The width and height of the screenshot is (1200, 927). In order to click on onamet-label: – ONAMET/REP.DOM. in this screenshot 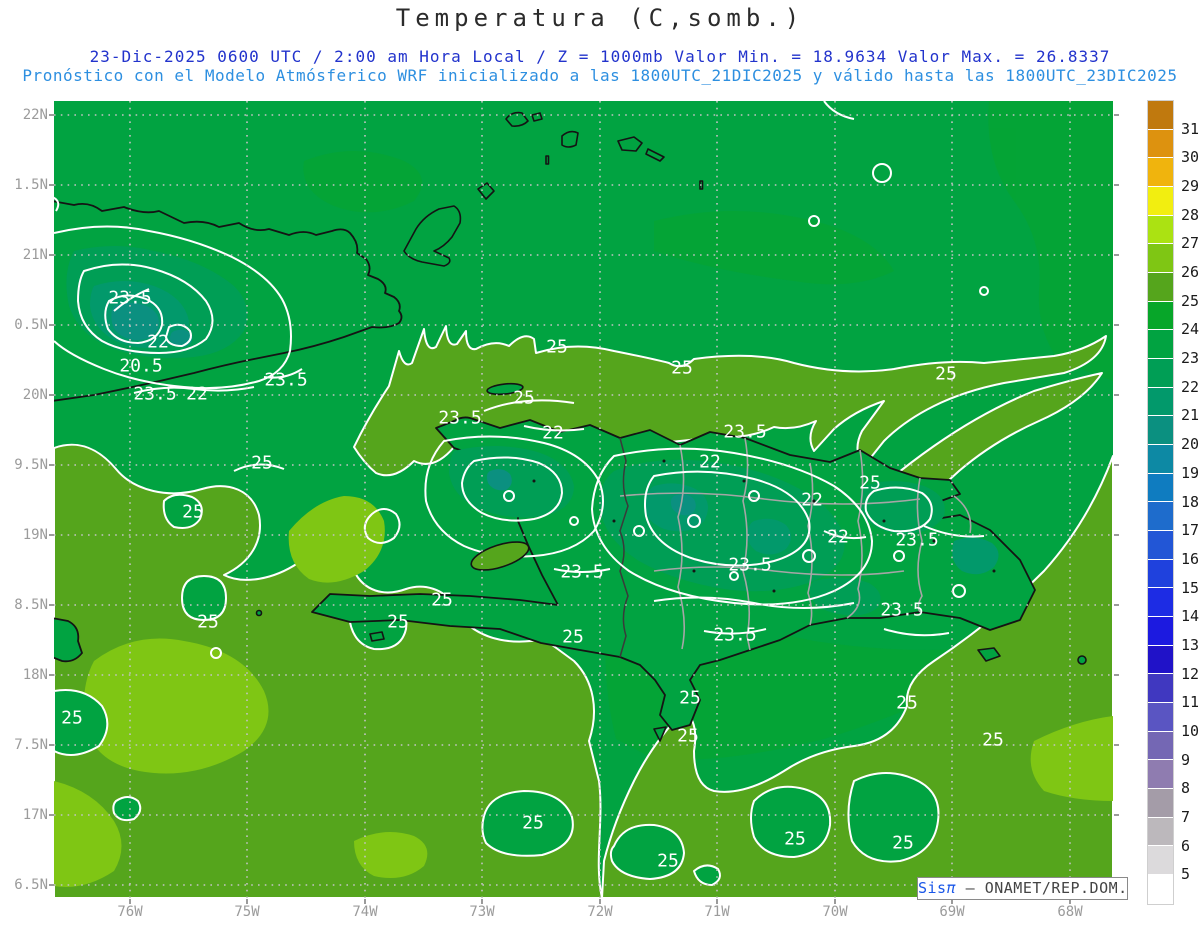, I will do `click(1042, 888)`.